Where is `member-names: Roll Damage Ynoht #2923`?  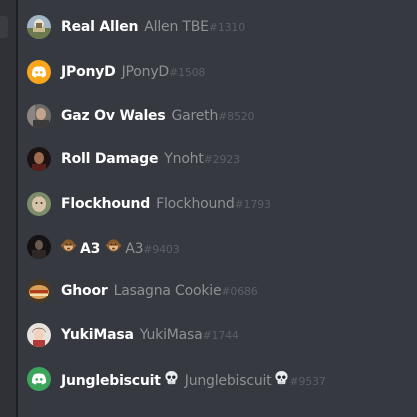 member-names: Roll Damage Ynoht #2923 is located at coordinates (150, 159).